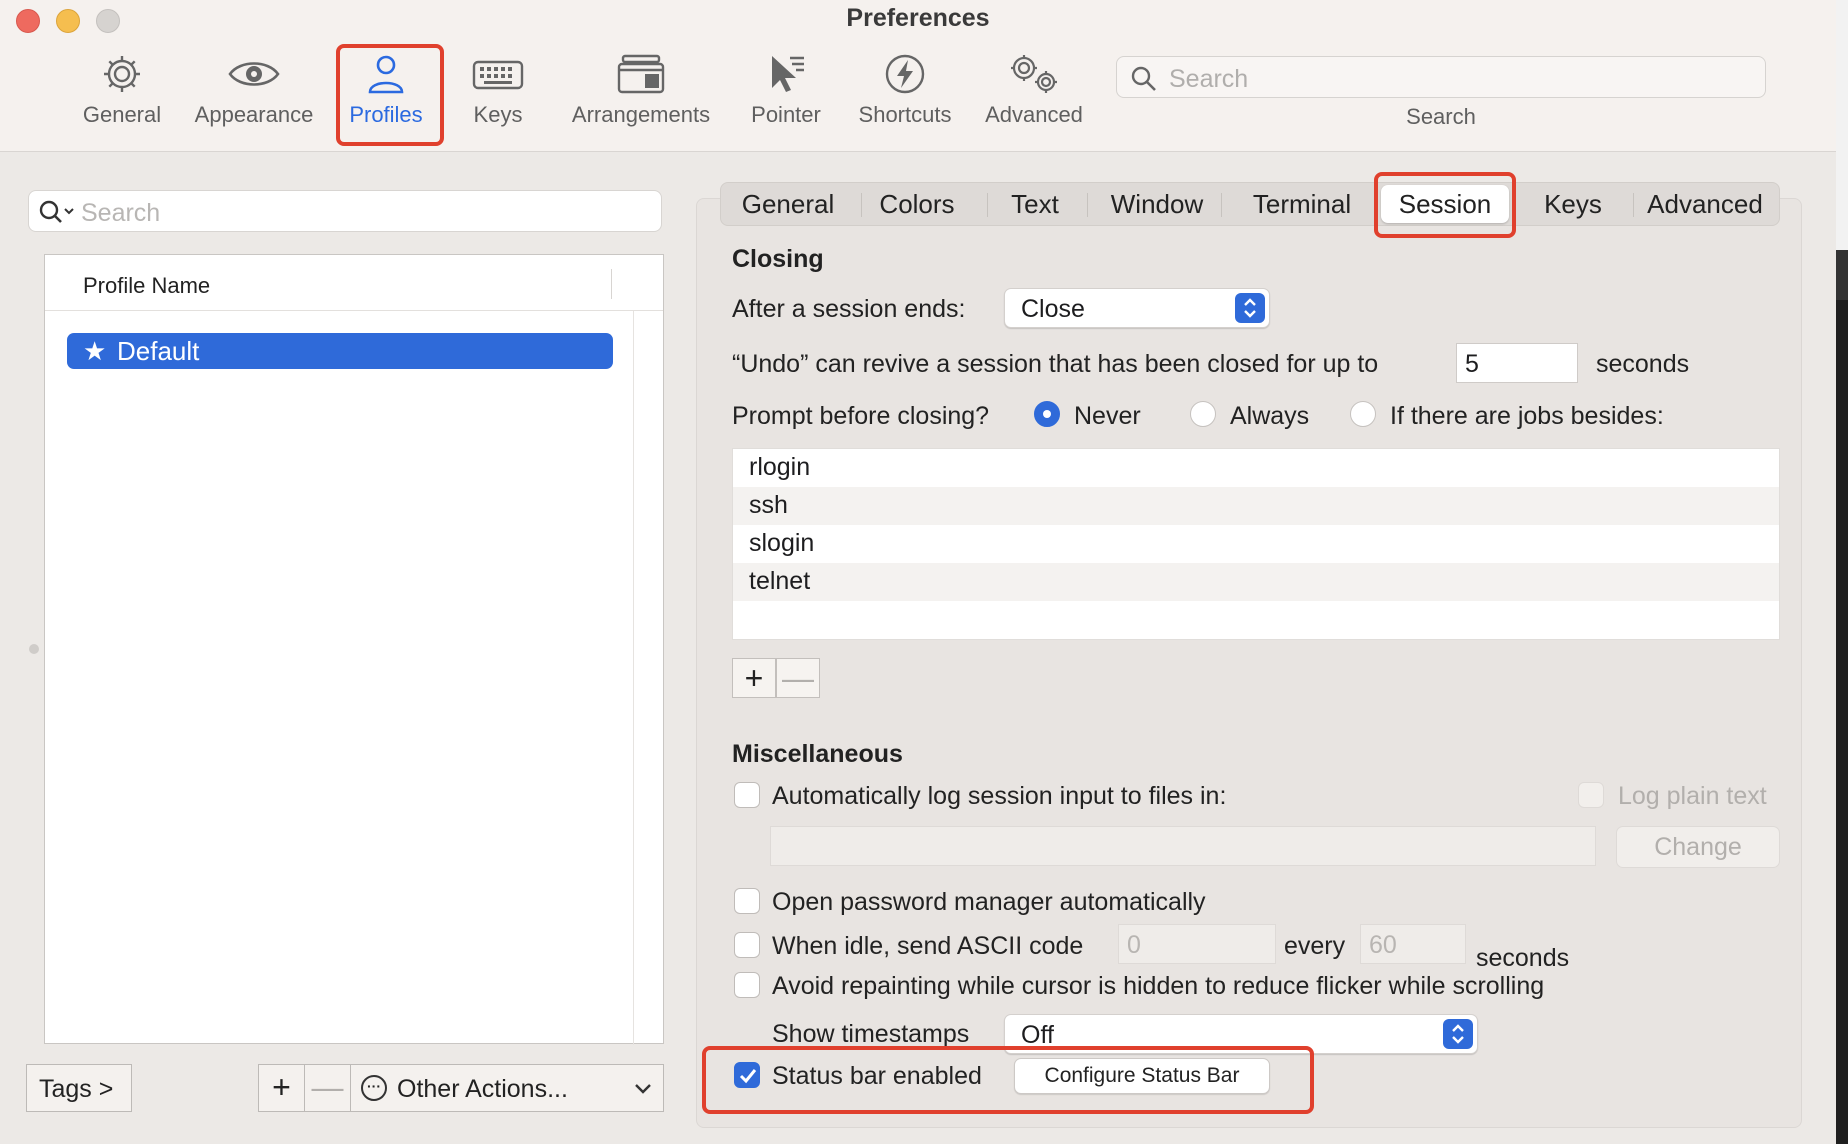 The height and width of the screenshot is (1144, 1848). I want to click on toolbar-pointer: Pointer, so click(786, 92).